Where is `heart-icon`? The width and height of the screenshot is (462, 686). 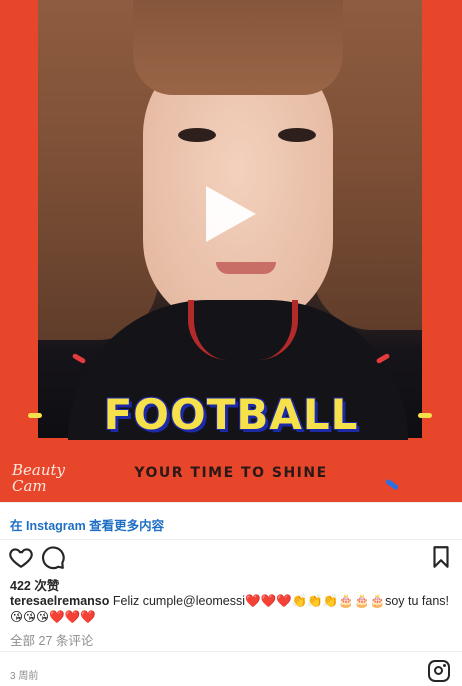
heart-icon is located at coordinates (21, 557).